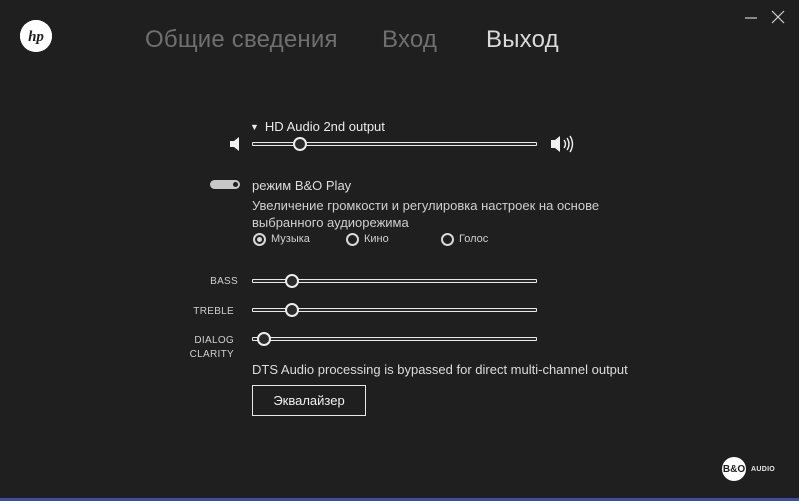 The width and height of the screenshot is (799, 501). What do you see at coordinates (211, 354) in the screenshot?
I see `dialog-clarity-label-line2: CLARITY` at bounding box center [211, 354].